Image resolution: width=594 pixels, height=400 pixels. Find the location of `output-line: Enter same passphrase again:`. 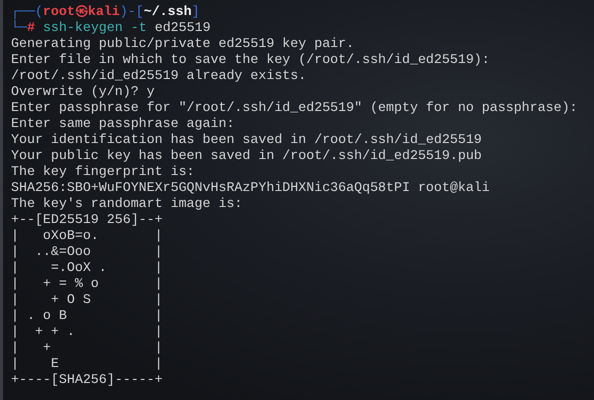

output-line: Enter same passphrase again: is located at coordinates (122, 123).